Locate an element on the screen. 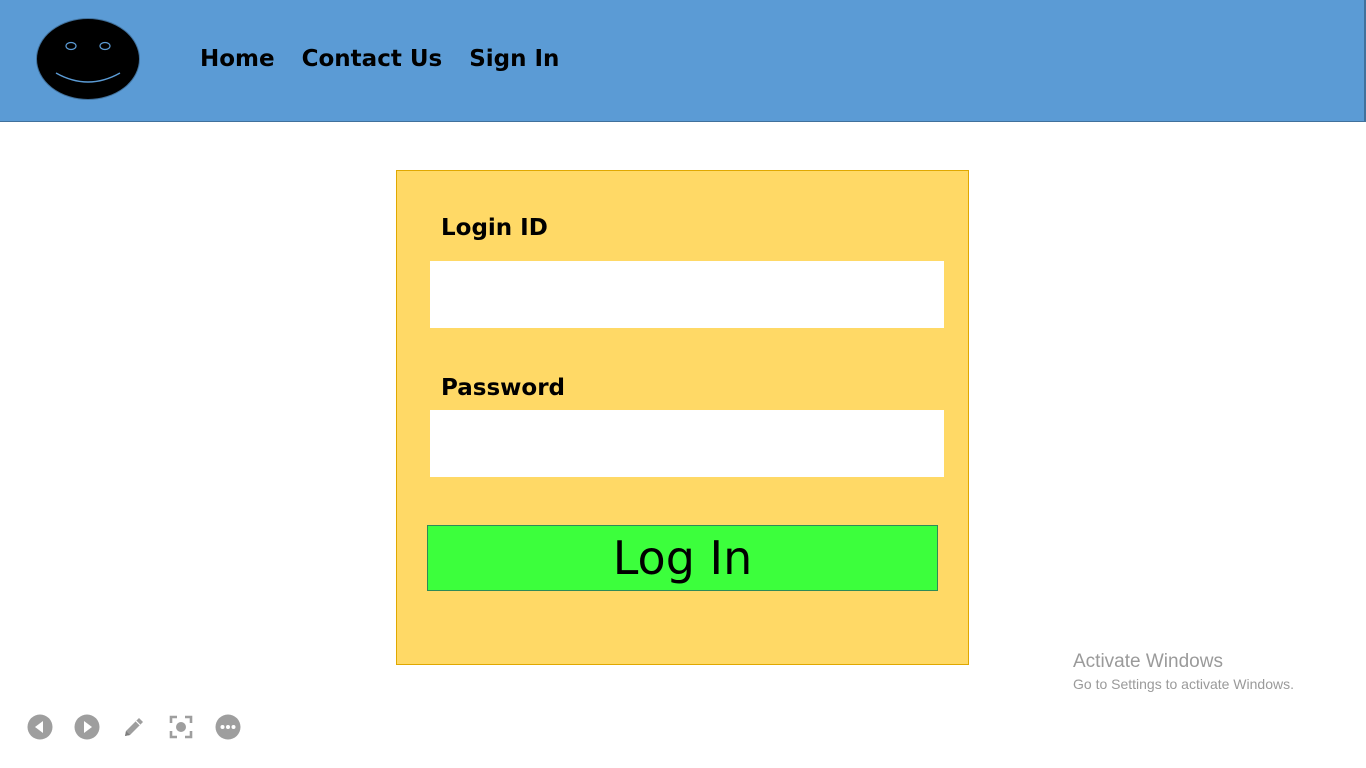 This screenshot has height=768, width=1366. watermark-subtitle: Go to Settings to activate Windows. is located at coordinates (1183, 684).